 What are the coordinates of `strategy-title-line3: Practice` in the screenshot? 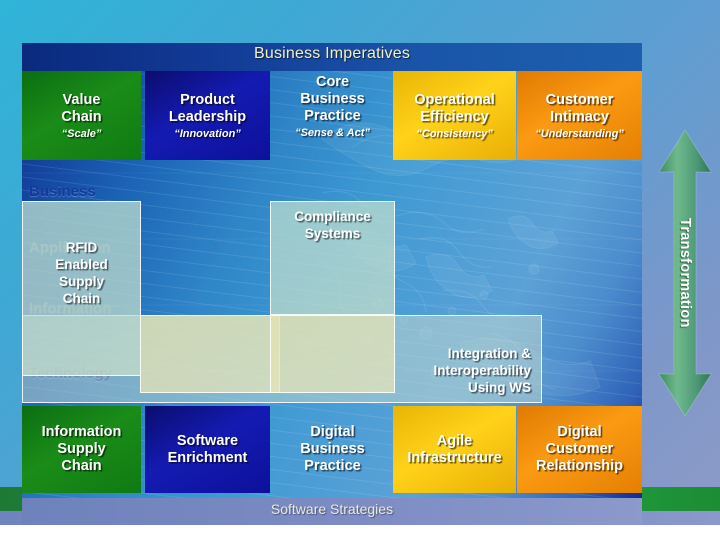 It's located at (332, 466).